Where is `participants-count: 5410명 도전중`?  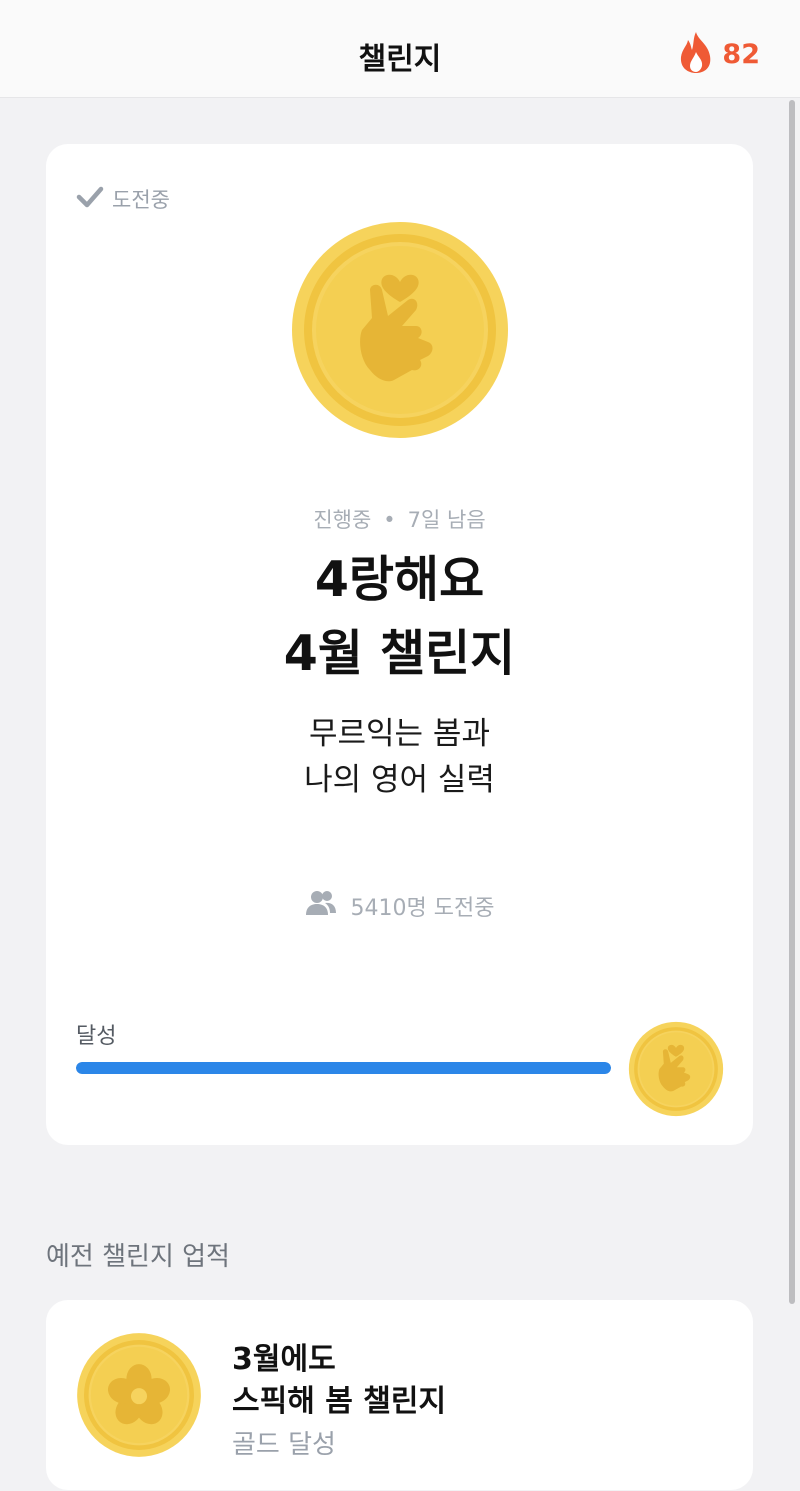 participants-count: 5410명 도전중 is located at coordinates (399, 906).